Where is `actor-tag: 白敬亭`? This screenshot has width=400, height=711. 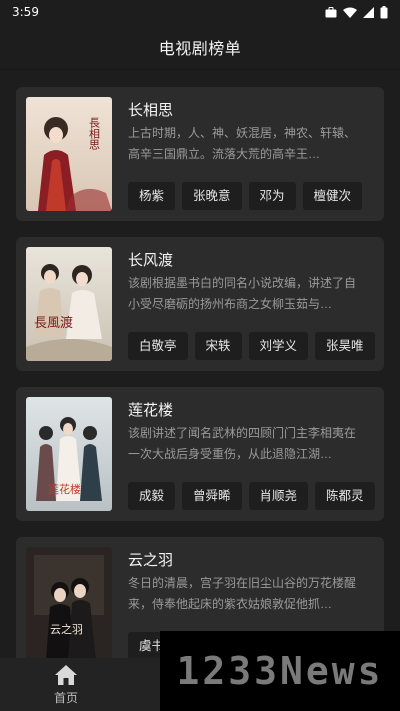
actor-tag: 白敬亭 is located at coordinates (158, 346).